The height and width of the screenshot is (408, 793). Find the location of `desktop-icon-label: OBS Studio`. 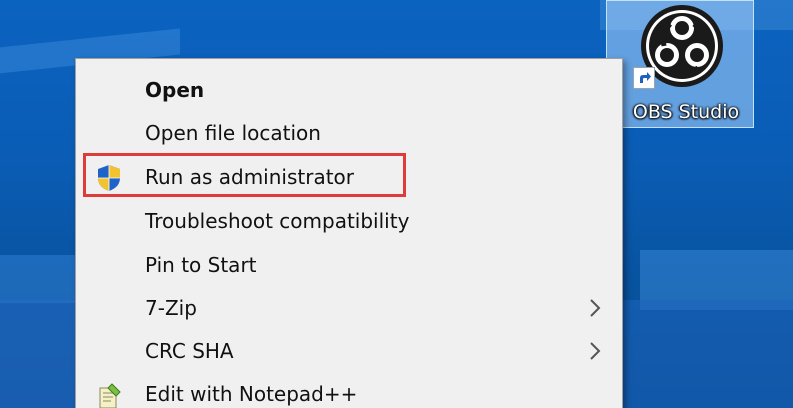

desktop-icon-label: OBS Studio is located at coordinates (686, 112).